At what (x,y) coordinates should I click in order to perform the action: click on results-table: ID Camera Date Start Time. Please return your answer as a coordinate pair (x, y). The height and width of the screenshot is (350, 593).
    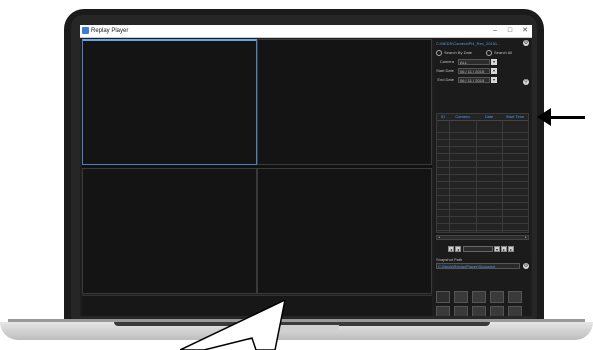
    Looking at the image, I should click on (482, 173).